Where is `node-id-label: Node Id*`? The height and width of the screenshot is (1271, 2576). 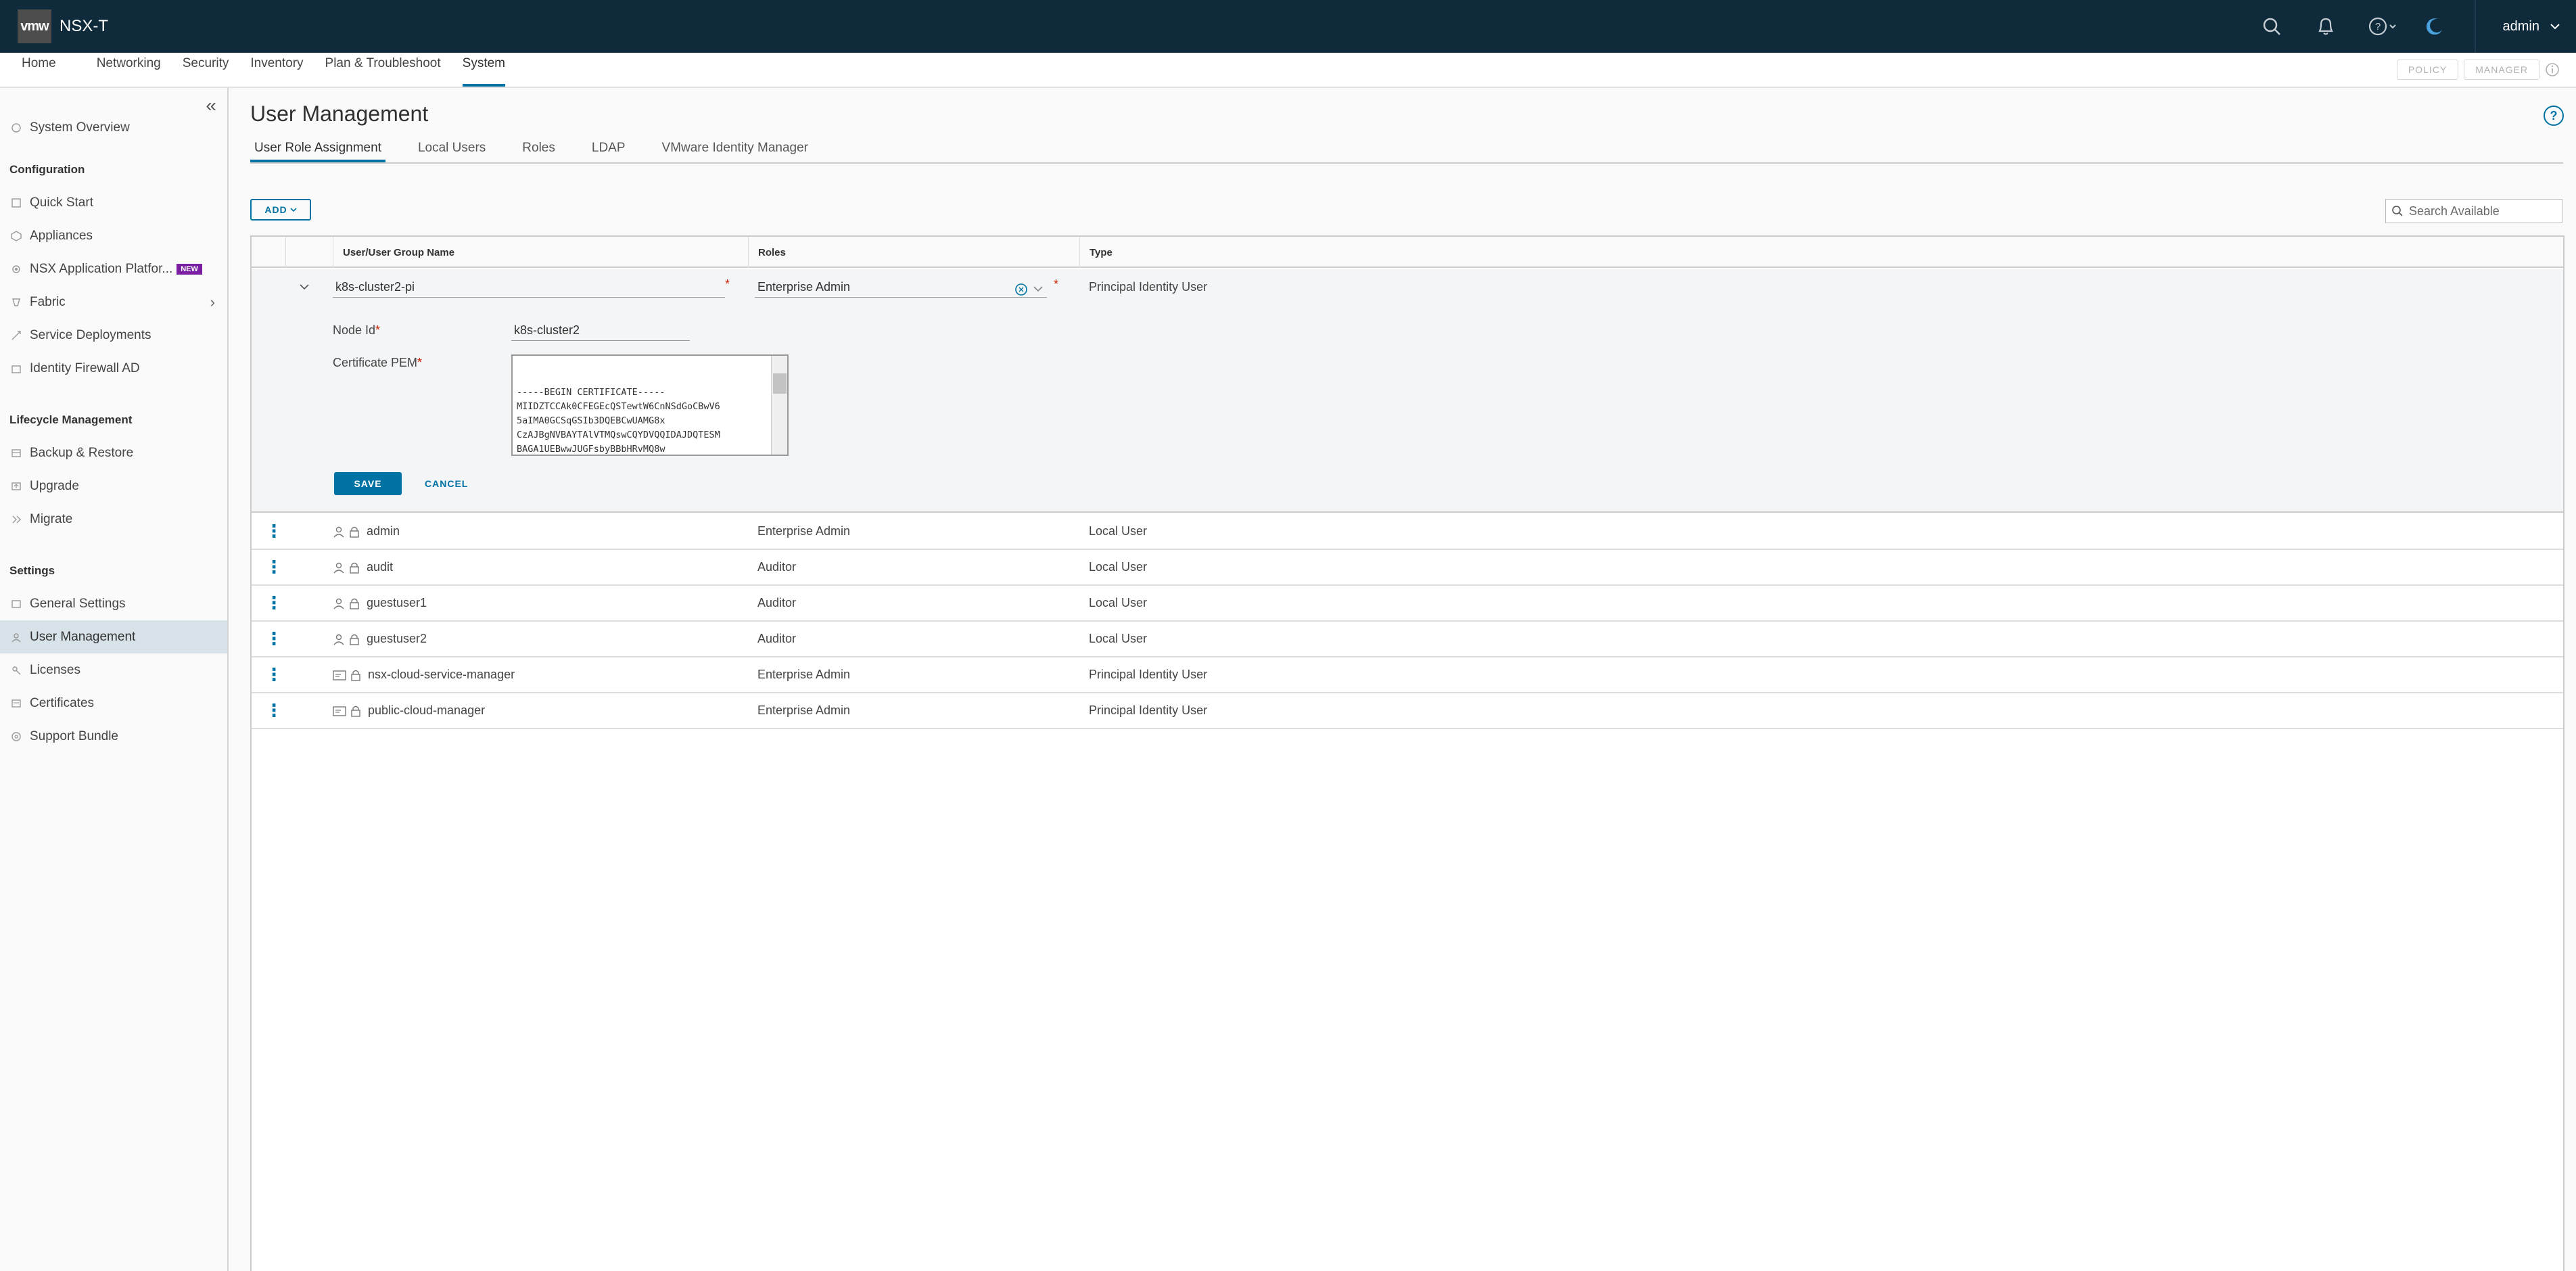
node-id-label: Node Id* is located at coordinates (356, 330).